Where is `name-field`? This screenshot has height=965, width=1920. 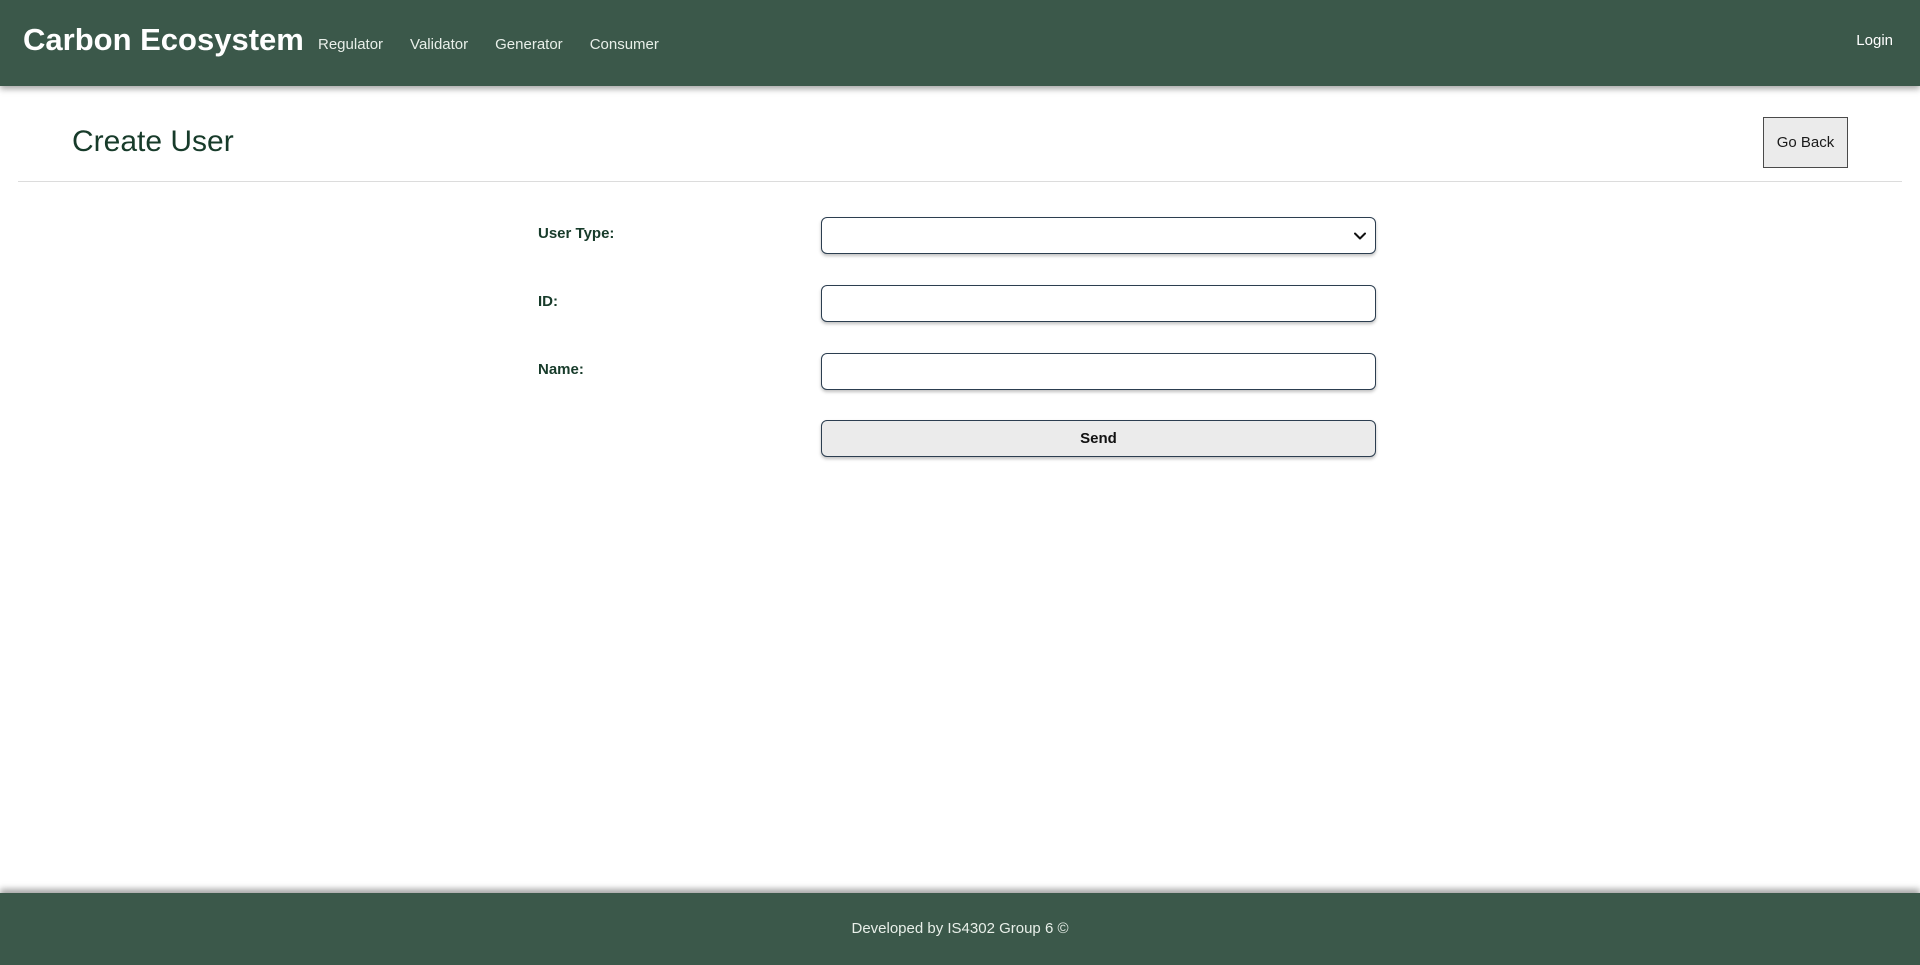 name-field is located at coordinates (1098, 371).